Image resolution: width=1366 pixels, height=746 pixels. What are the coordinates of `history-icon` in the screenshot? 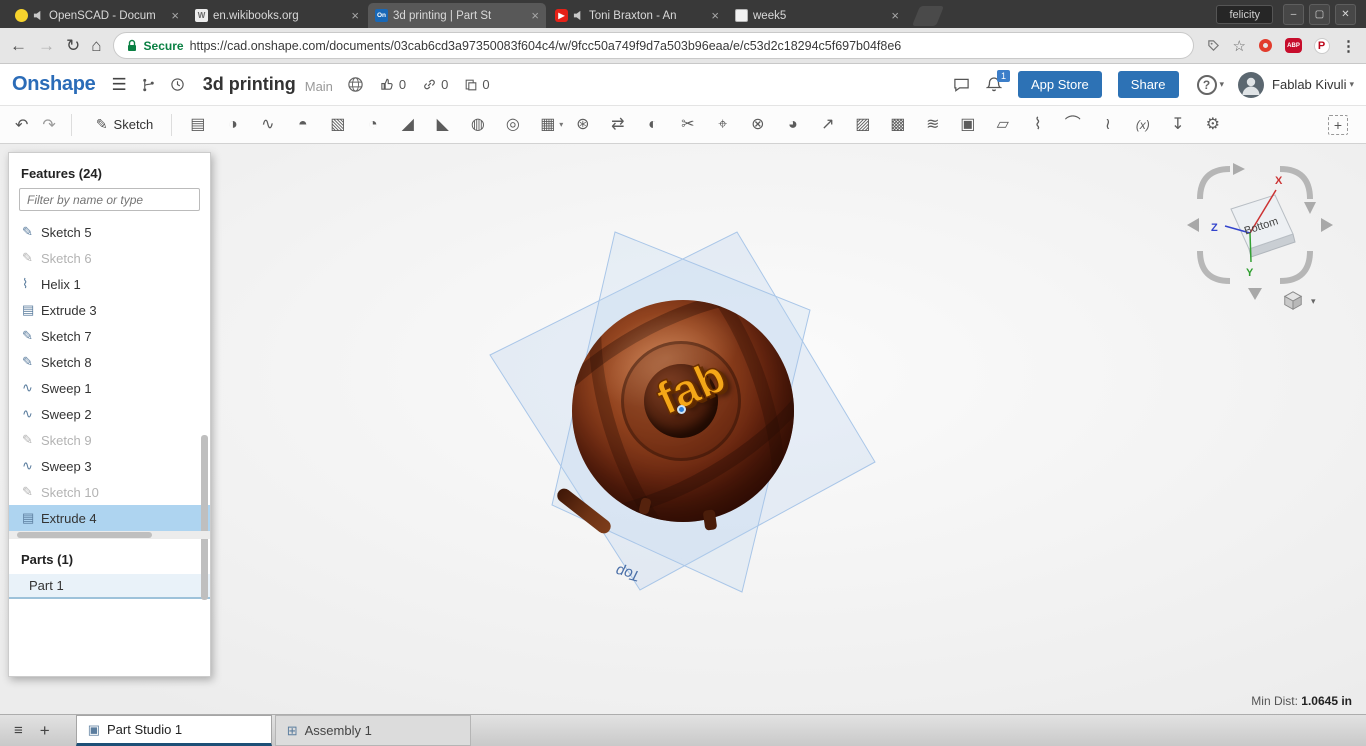 It's located at (177, 84).